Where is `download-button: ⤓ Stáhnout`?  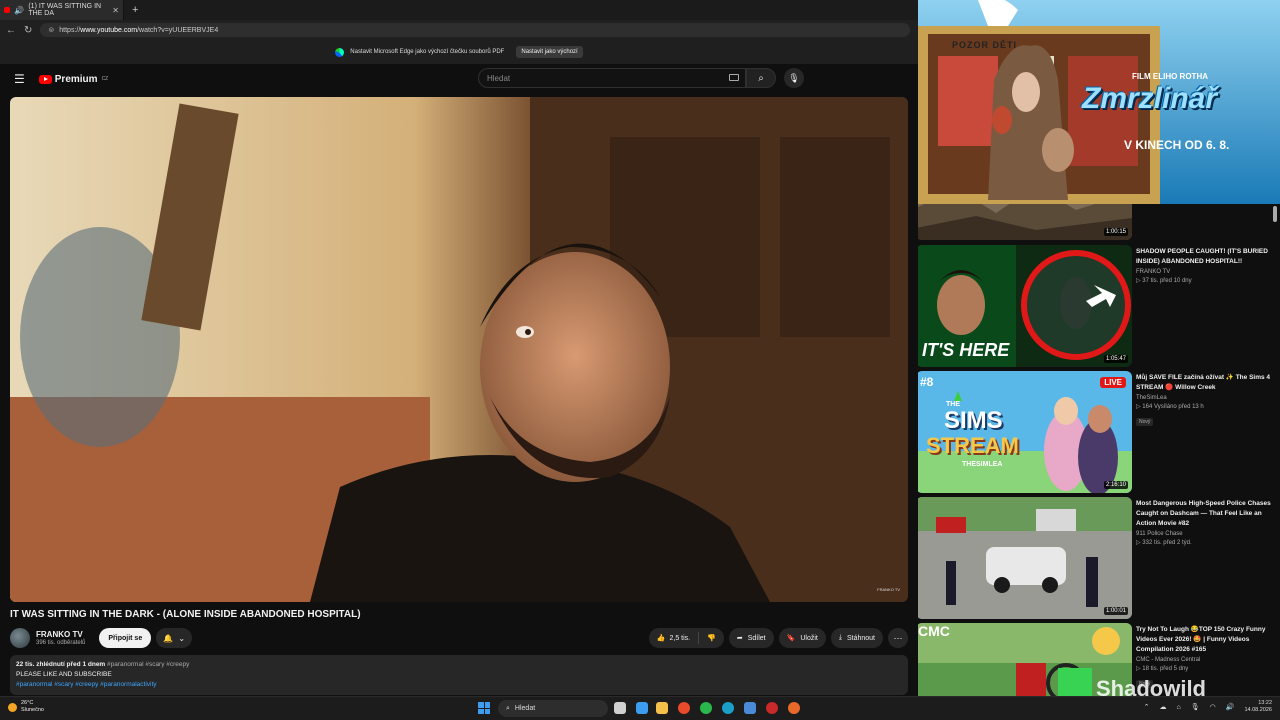 download-button: ⤓ Stáhnout is located at coordinates (856, 638).